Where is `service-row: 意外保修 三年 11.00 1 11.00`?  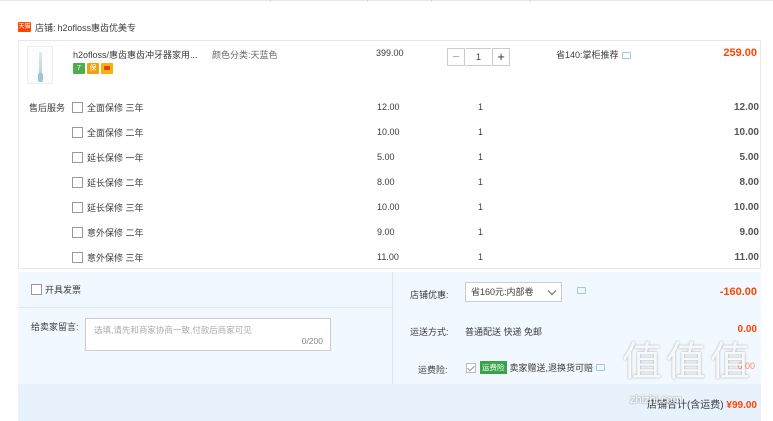
service-row: 意外保修 三年 11.00 1 11.00 is located at coordinates (415, 257).